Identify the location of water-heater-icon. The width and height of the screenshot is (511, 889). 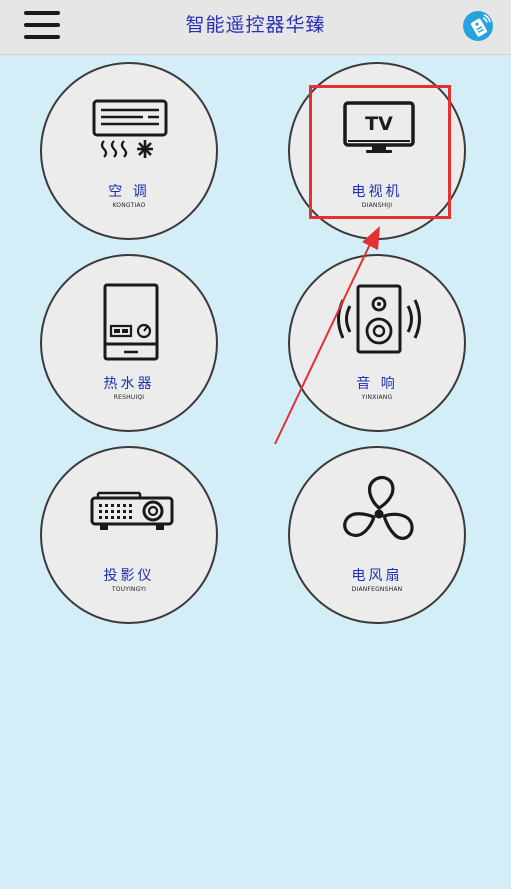
(131, 322).